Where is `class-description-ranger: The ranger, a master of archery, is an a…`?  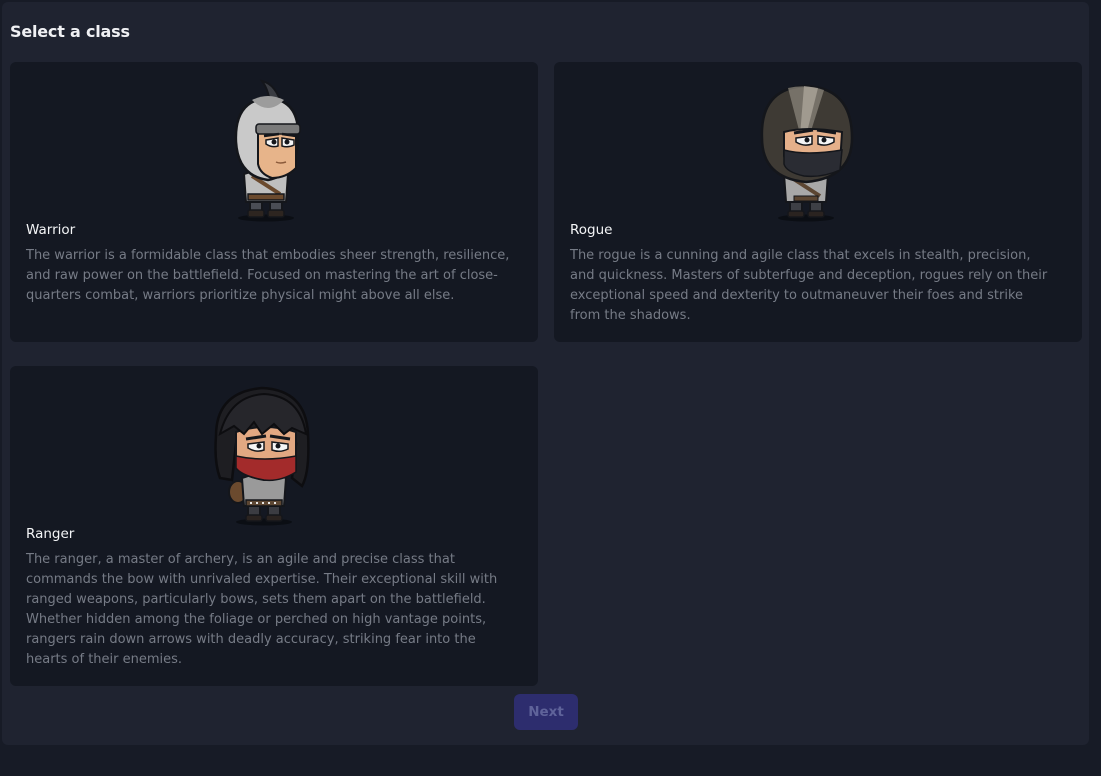 class-description-ranger: The ranger, a master of archery, is an a… is located at coordinates (262, 609).